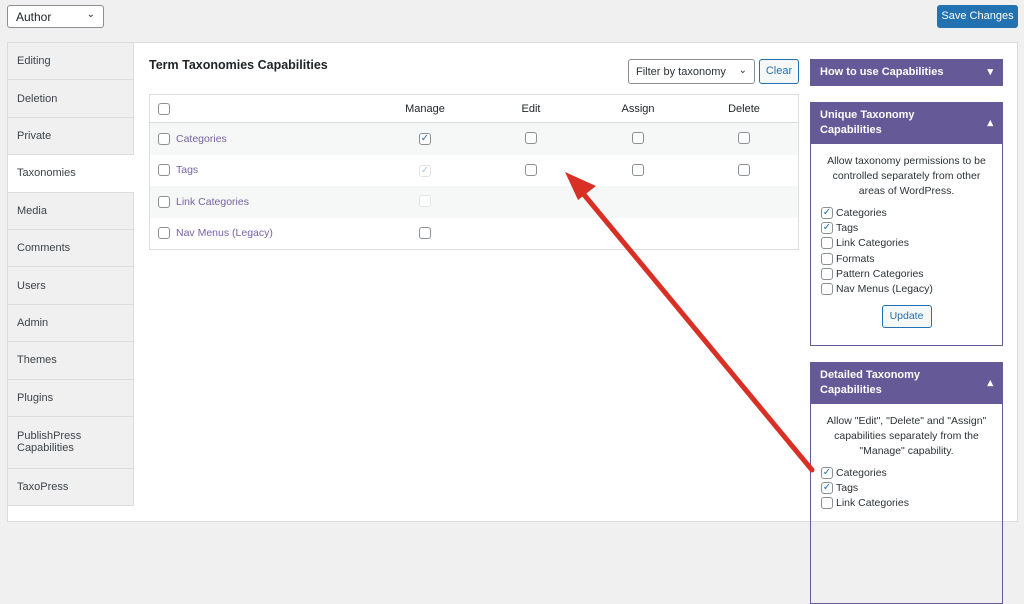  I want to click on section-title: Term Taxonomies Capabilities, so click(238, 65).